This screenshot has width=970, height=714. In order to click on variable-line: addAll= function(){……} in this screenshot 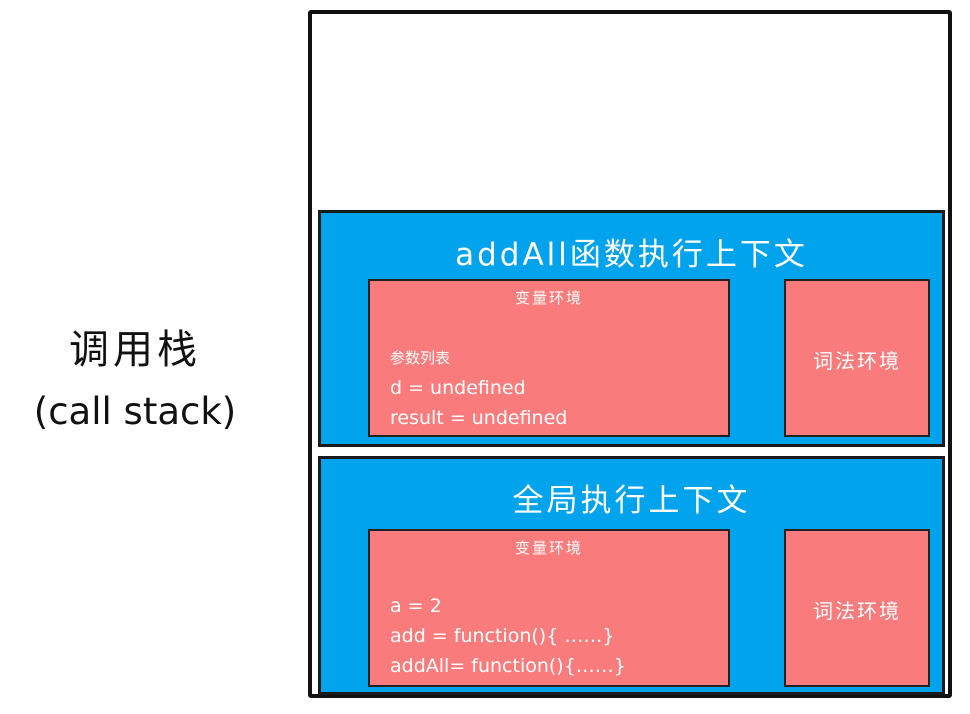, I will do `click(508, 666)`.